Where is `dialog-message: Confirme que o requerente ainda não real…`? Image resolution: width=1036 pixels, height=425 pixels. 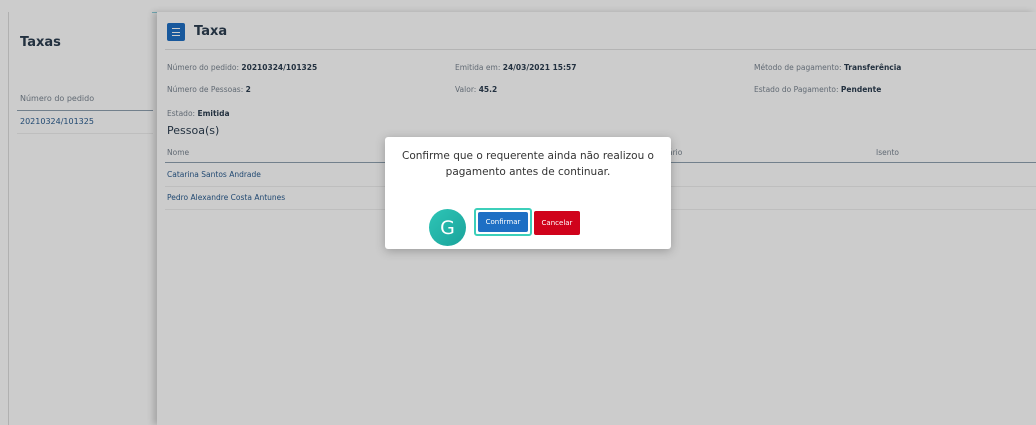
dialog-message: Confirme que o requerente ainda não real… is located at coordinates (528, 164).